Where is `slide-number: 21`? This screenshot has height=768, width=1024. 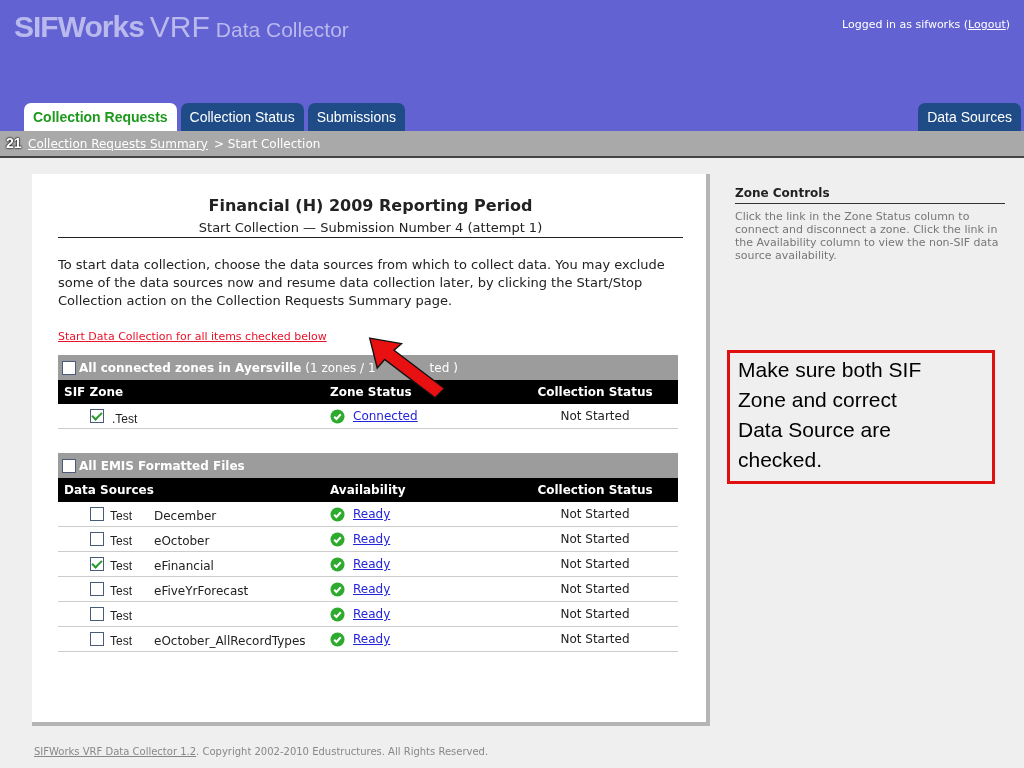
slide-number: 21 is located at coordinates (14, 143).